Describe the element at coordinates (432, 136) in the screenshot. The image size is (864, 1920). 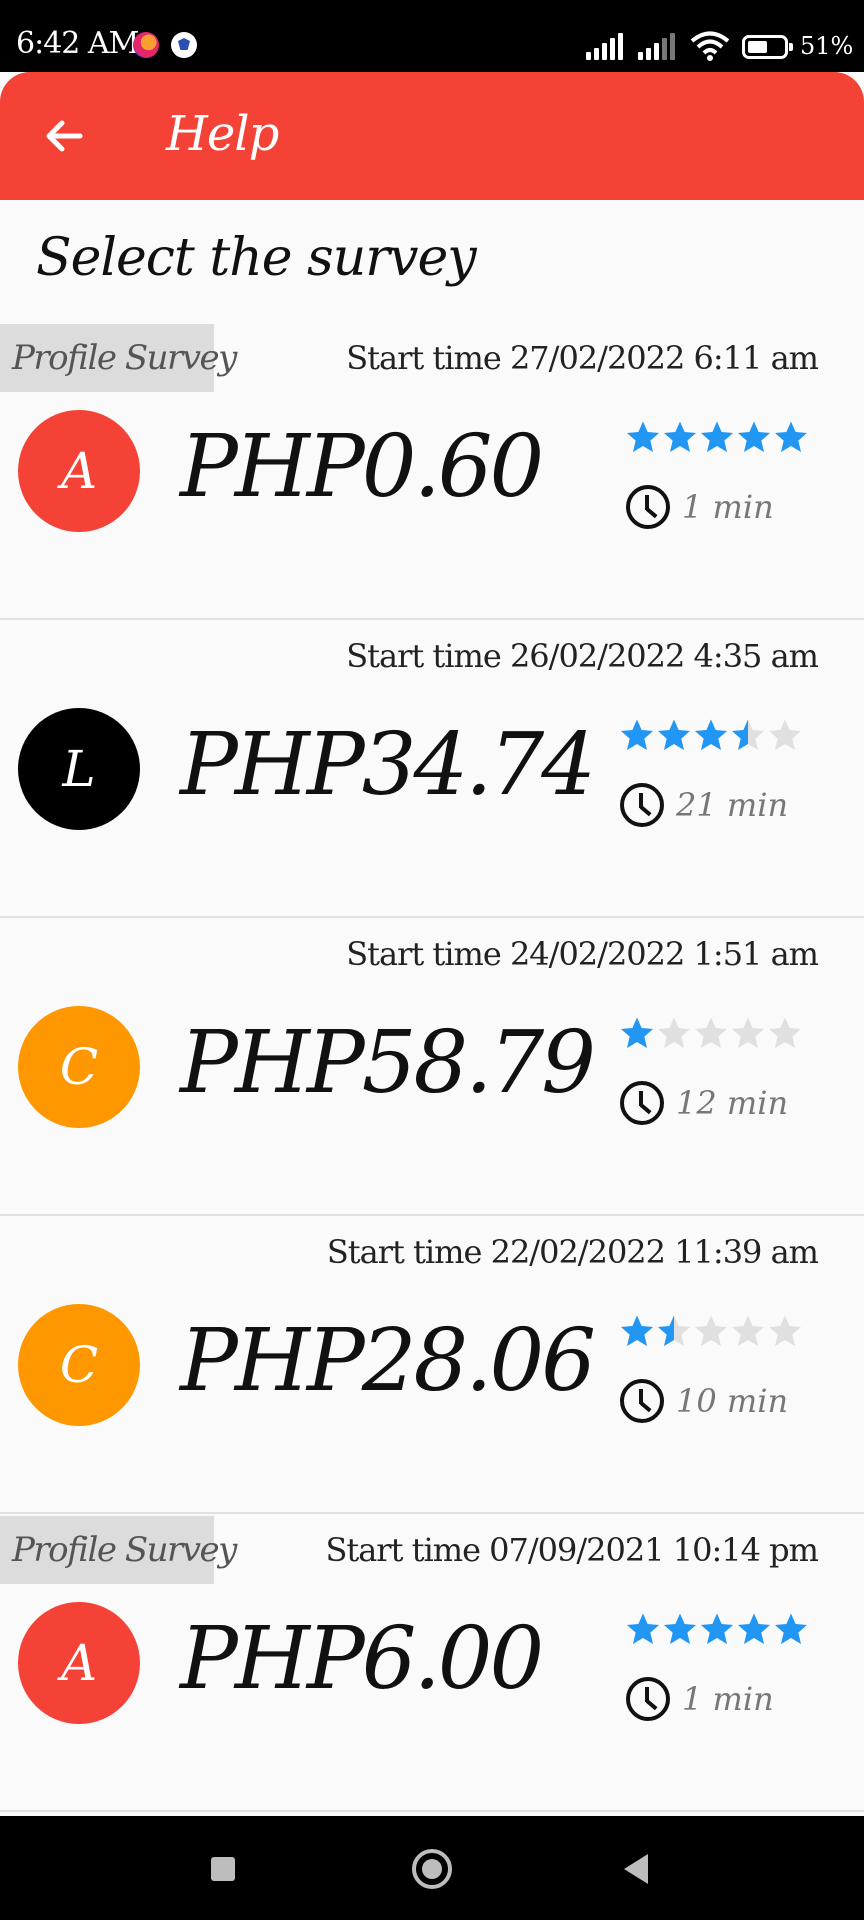
I see `app-bar: Help` at that location.